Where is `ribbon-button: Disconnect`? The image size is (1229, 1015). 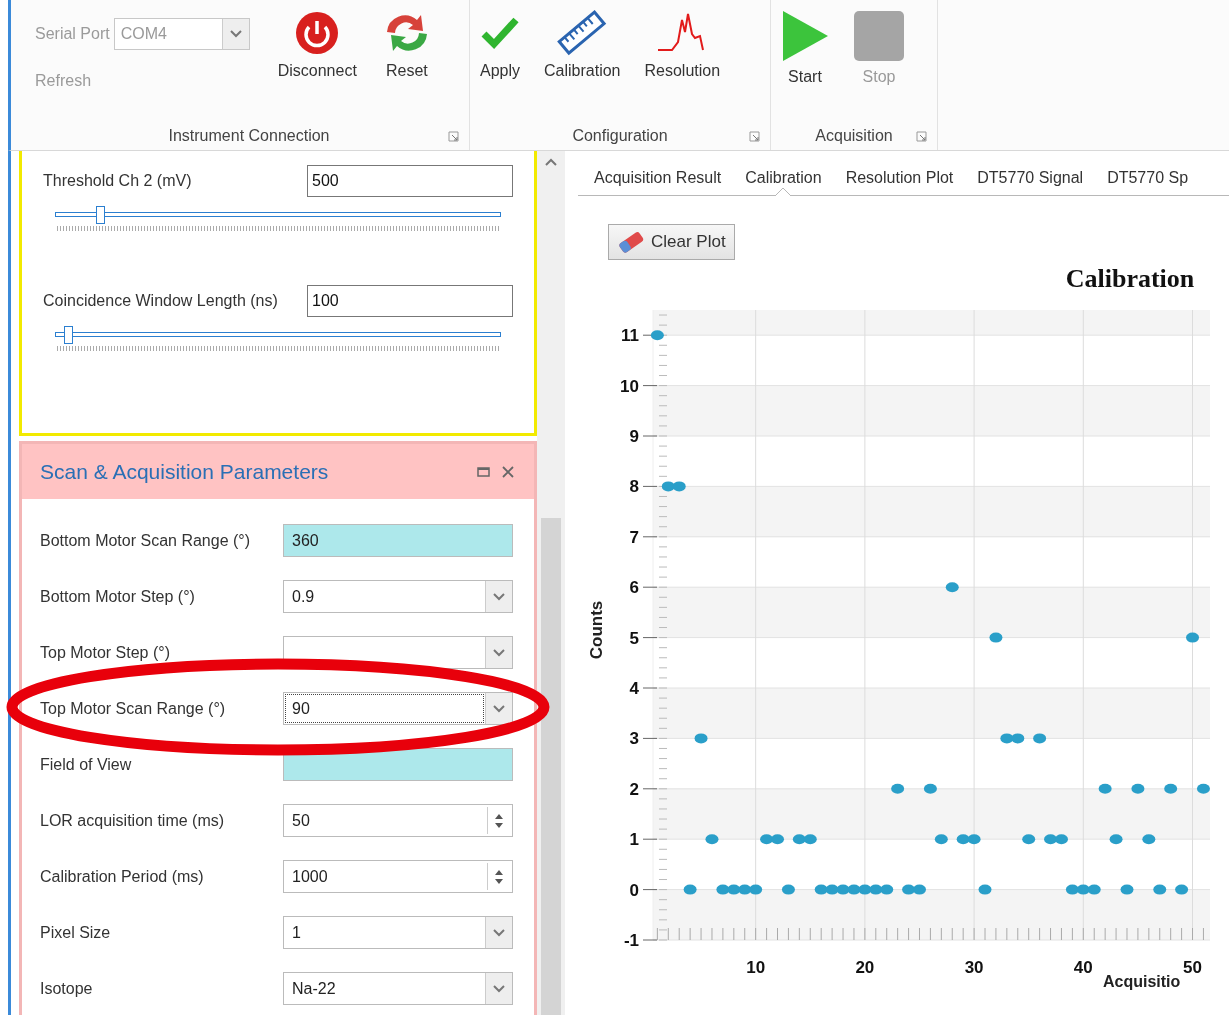
ribbon-button: Disconnect is located at coordinates (317, 45).